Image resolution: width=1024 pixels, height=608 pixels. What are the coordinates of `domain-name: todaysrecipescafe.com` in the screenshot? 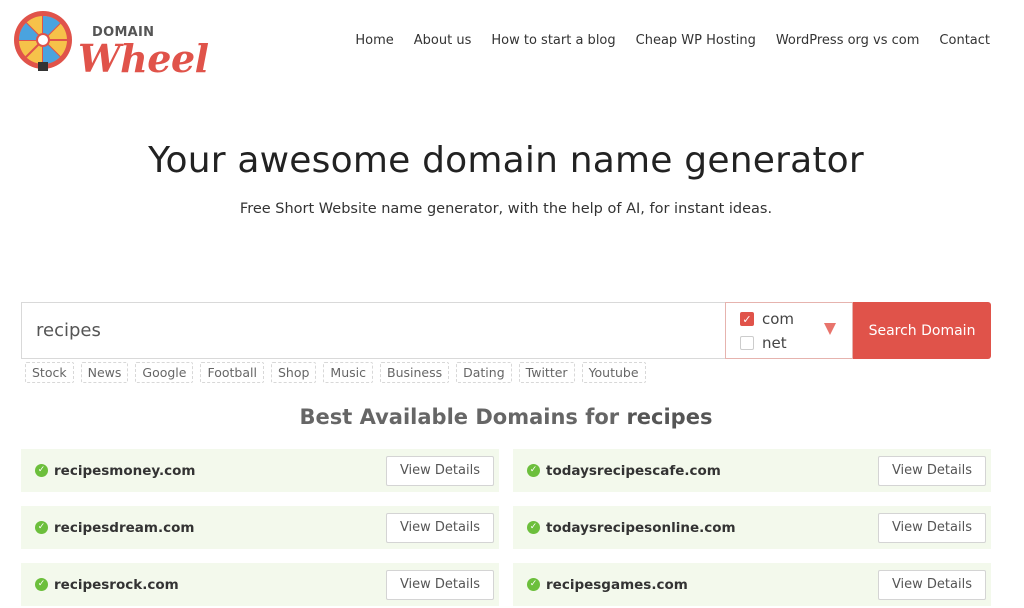 It's located at (633, 470).